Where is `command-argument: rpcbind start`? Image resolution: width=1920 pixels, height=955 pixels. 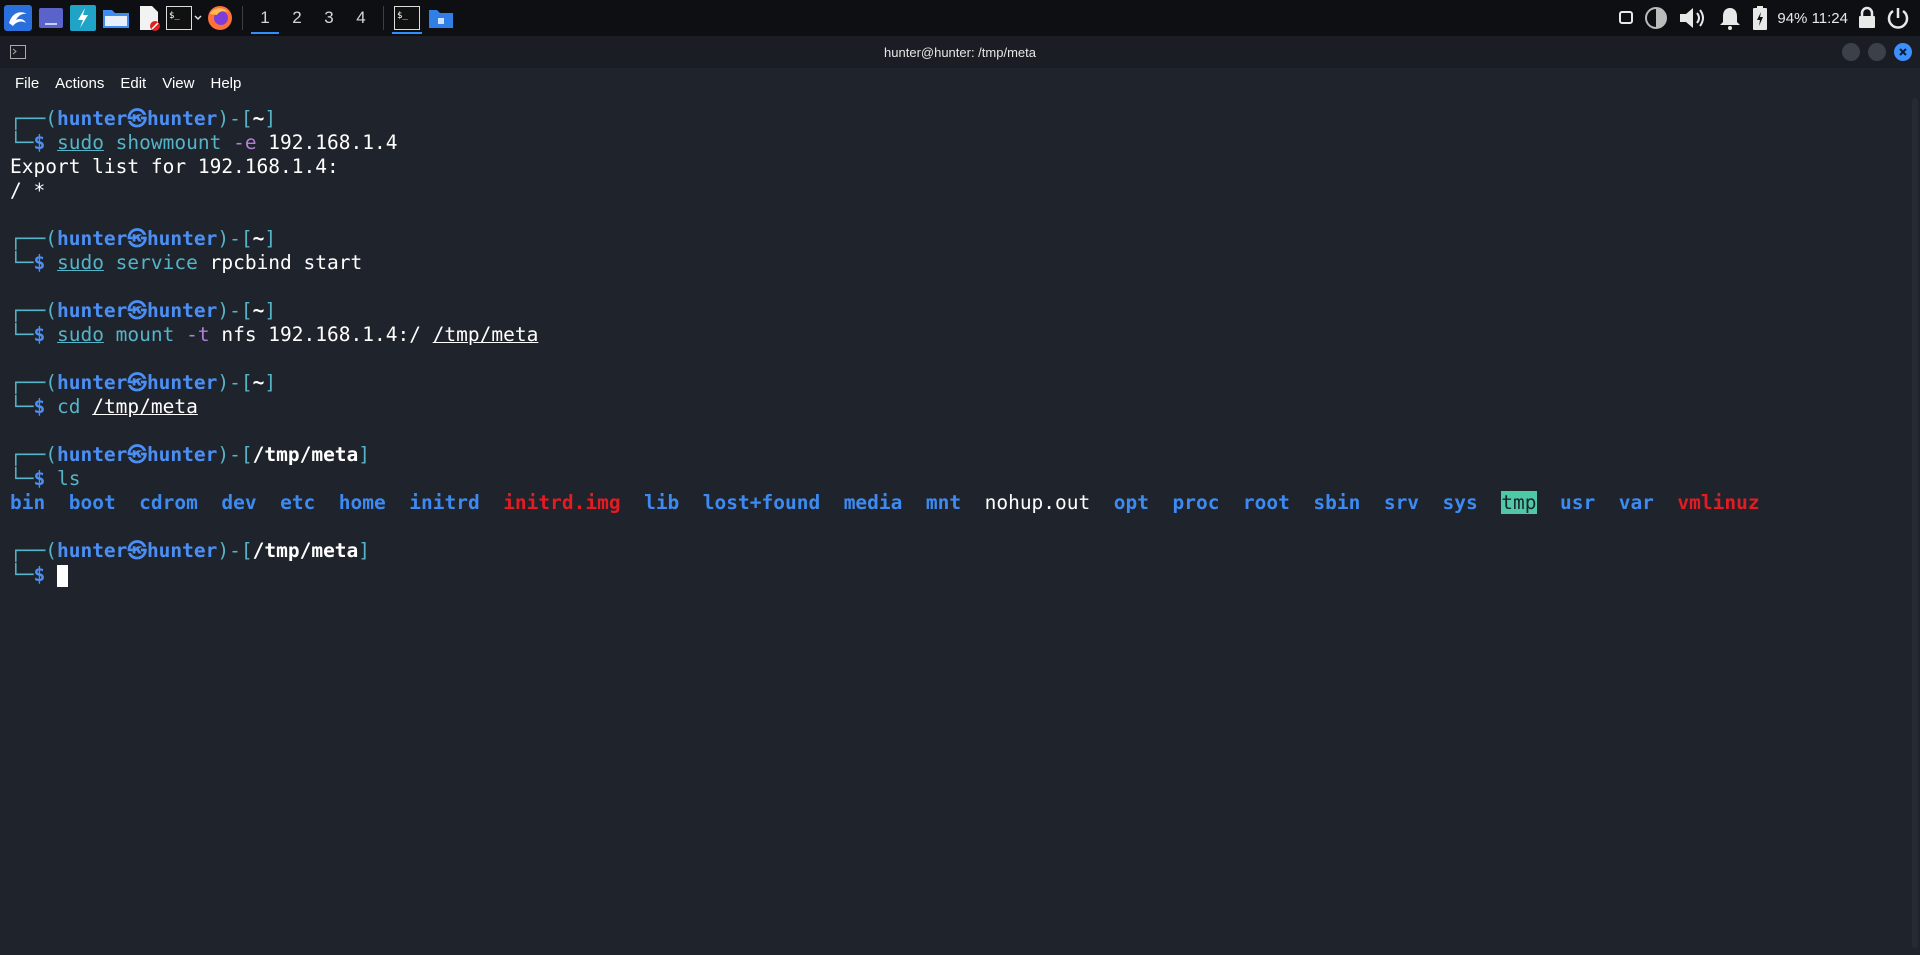
command-argument: rpcbind start is located at coordinates (286, 262).